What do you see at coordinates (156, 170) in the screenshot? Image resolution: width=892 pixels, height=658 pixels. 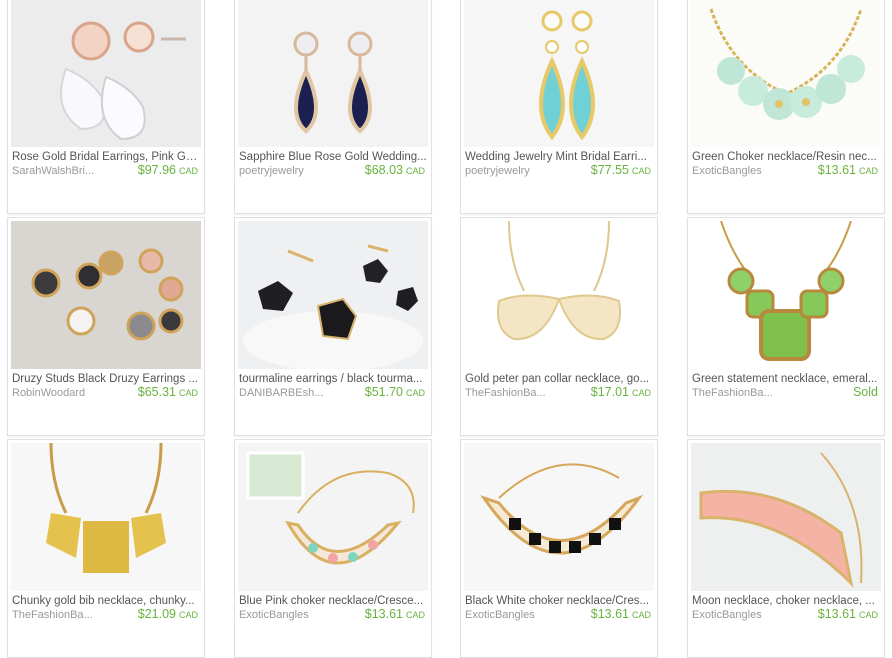 I see `price-amount: $97.96` at bounding box center [156, 170].